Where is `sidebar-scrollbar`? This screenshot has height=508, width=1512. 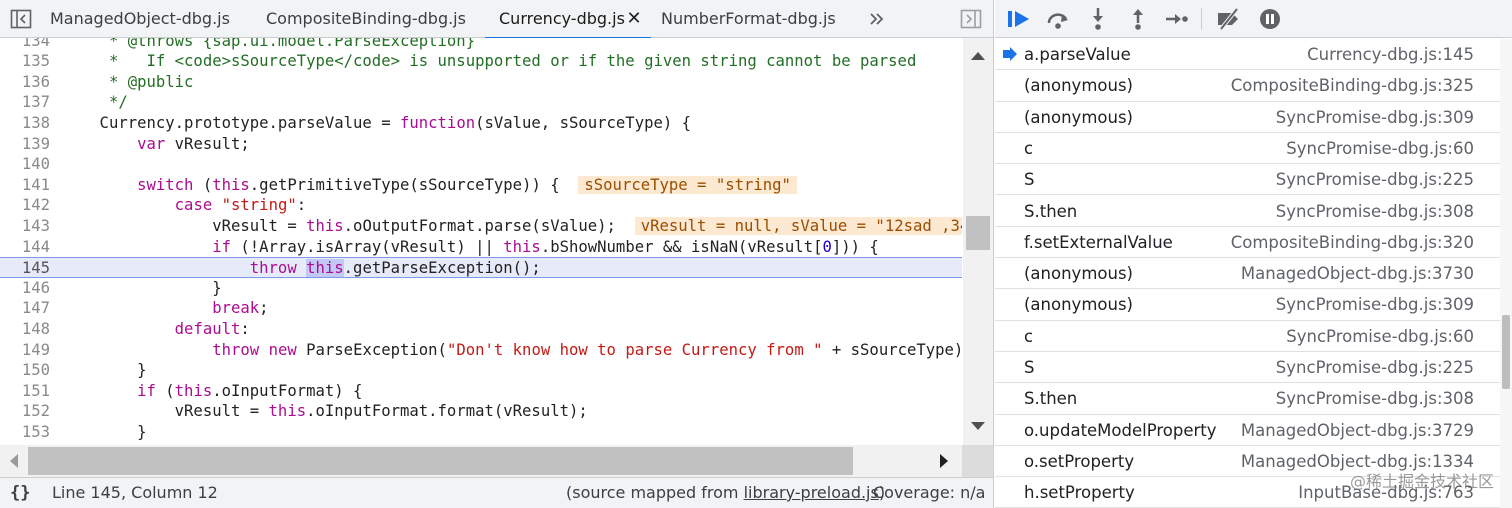
sidebar-scrollbar is located at coordinates (1506, 273).